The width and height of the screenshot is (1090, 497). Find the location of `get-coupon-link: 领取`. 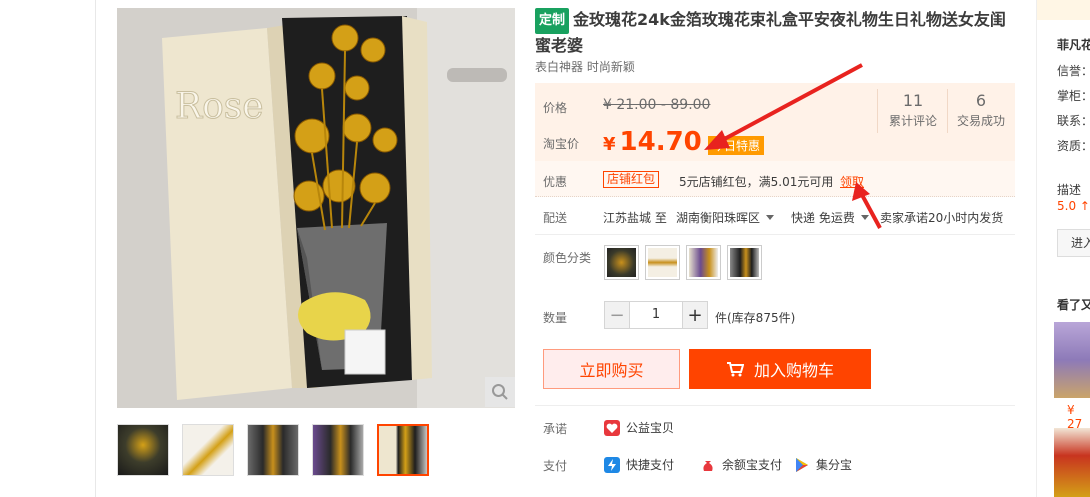

get-coupon-link: 领取 is located at coordinates (852, 181).